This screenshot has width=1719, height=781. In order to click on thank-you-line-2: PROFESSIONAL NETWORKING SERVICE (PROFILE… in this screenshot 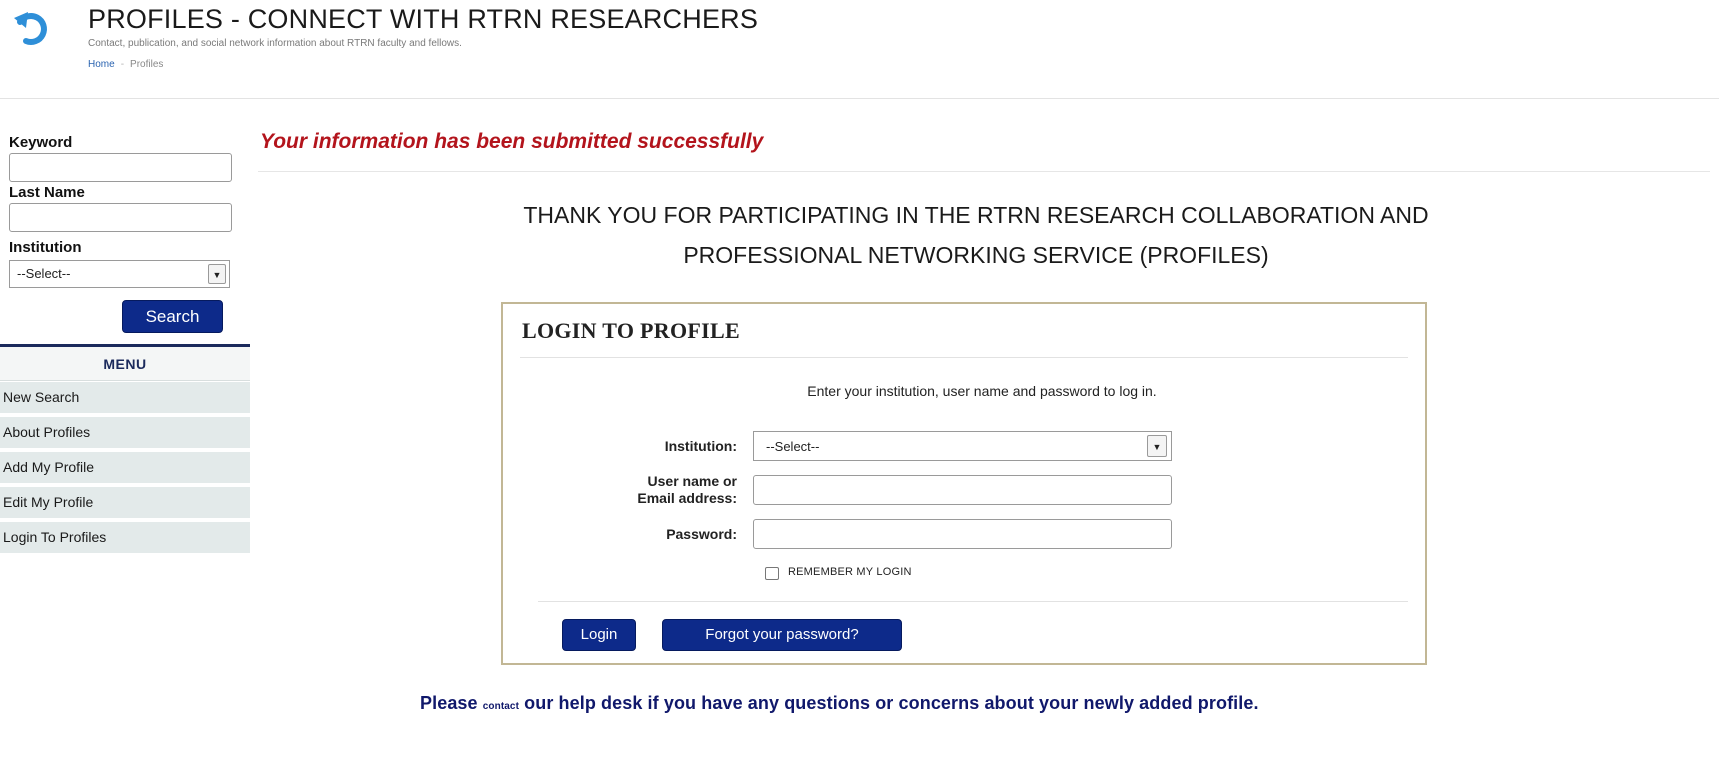, I will do `click(976, 255)`.